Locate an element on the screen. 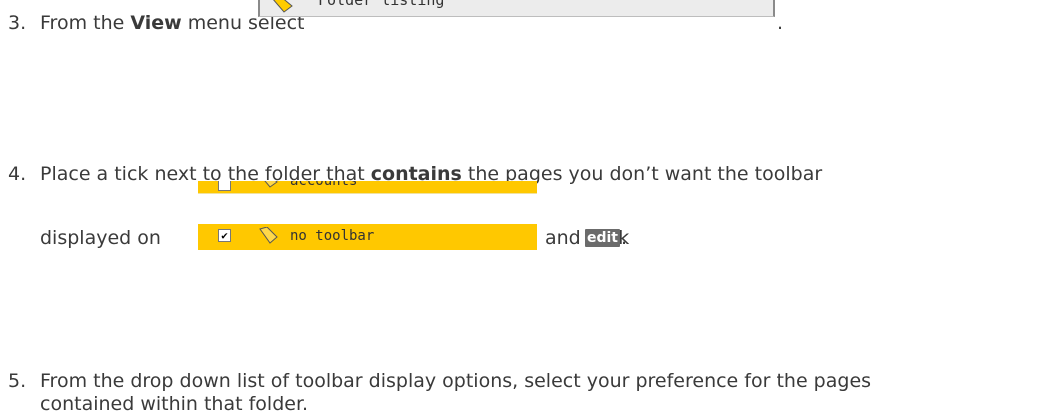 The height and width of the screenshot is (418, 1052). folder-row-accounts: accounts is located at coordinates (367, 187).